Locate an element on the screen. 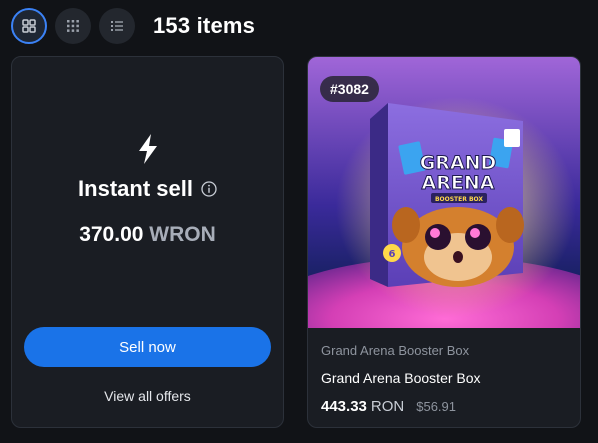  ron-unit: RON is located at coordinates (387, 406).